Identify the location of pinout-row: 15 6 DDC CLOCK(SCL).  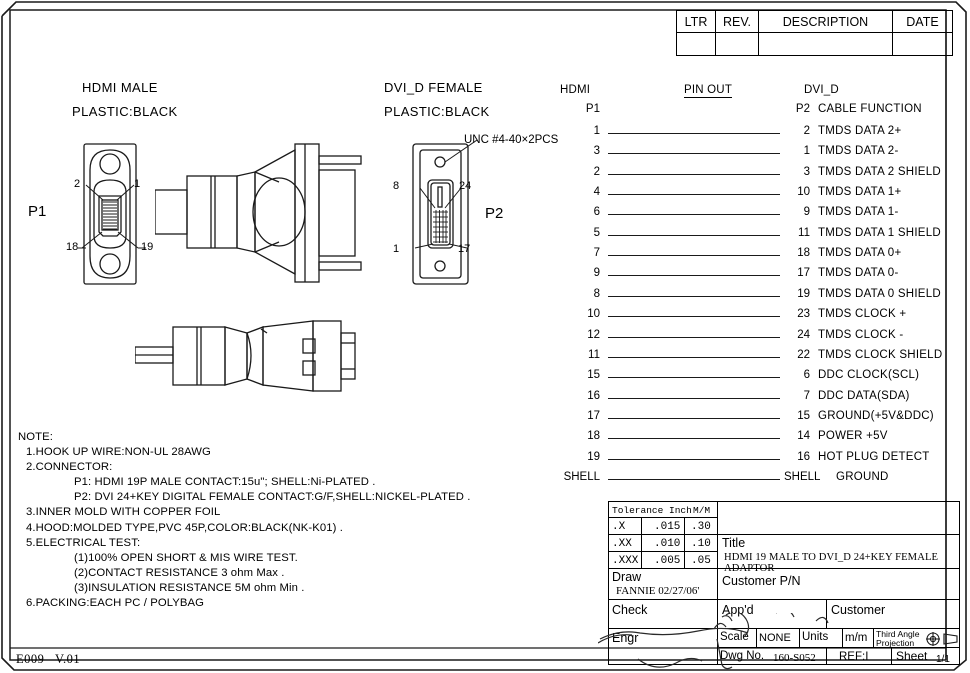
(760, 379).